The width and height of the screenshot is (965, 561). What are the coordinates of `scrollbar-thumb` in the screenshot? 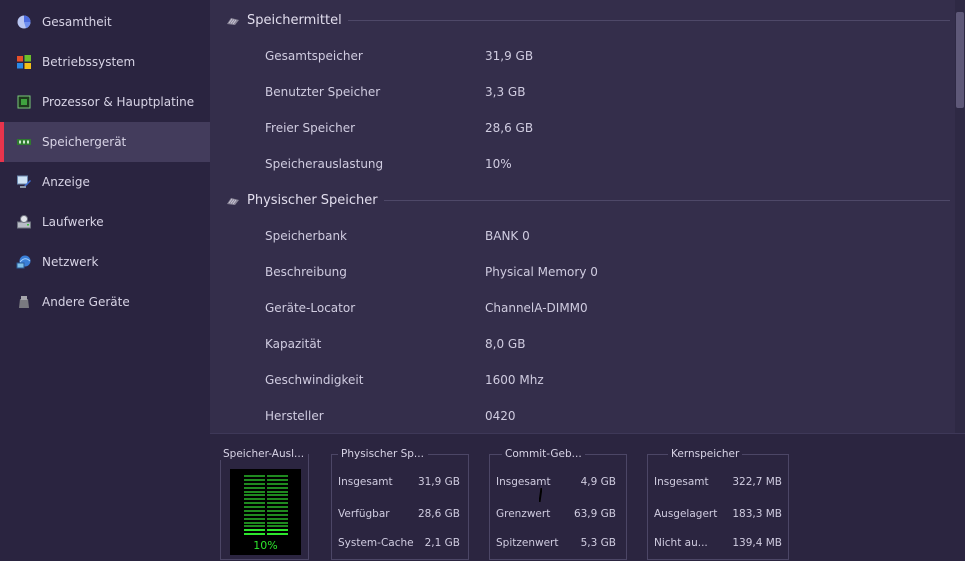 It's located at (960, 60).